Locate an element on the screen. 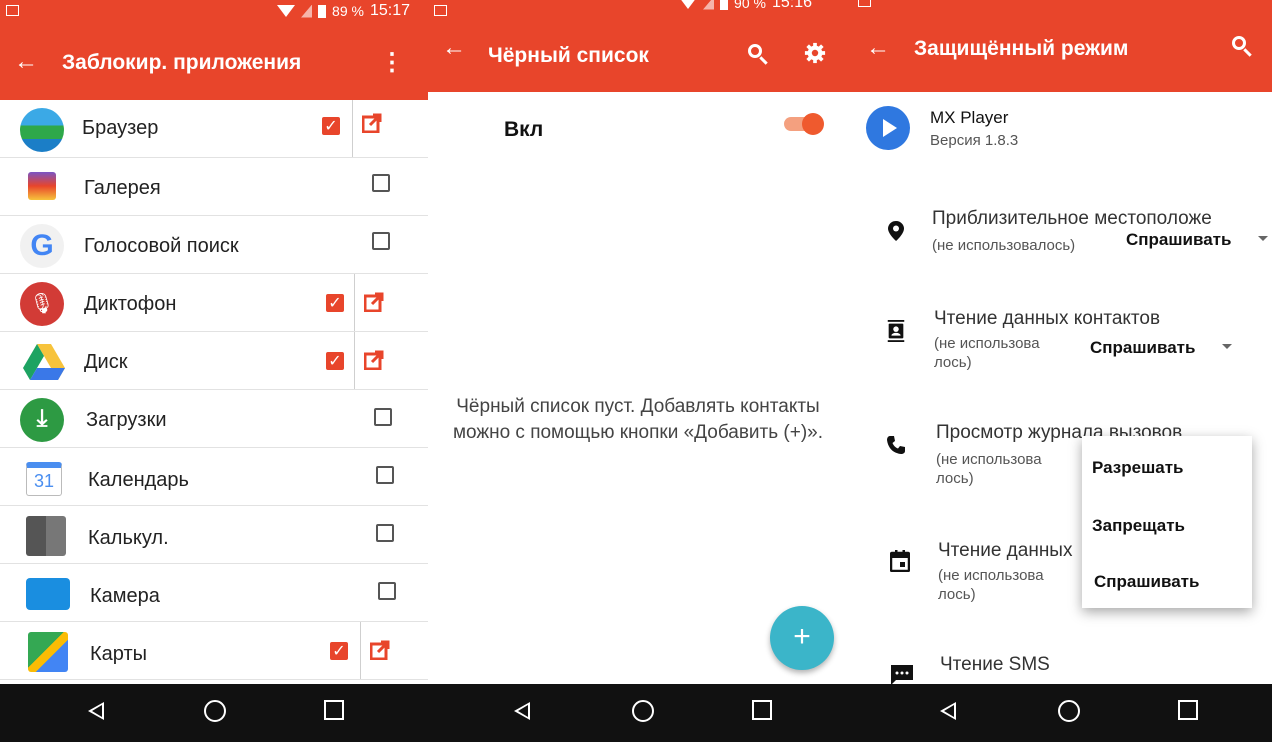 The image size is (1272, 742). gear-icon is located at coordinates (815, 53).